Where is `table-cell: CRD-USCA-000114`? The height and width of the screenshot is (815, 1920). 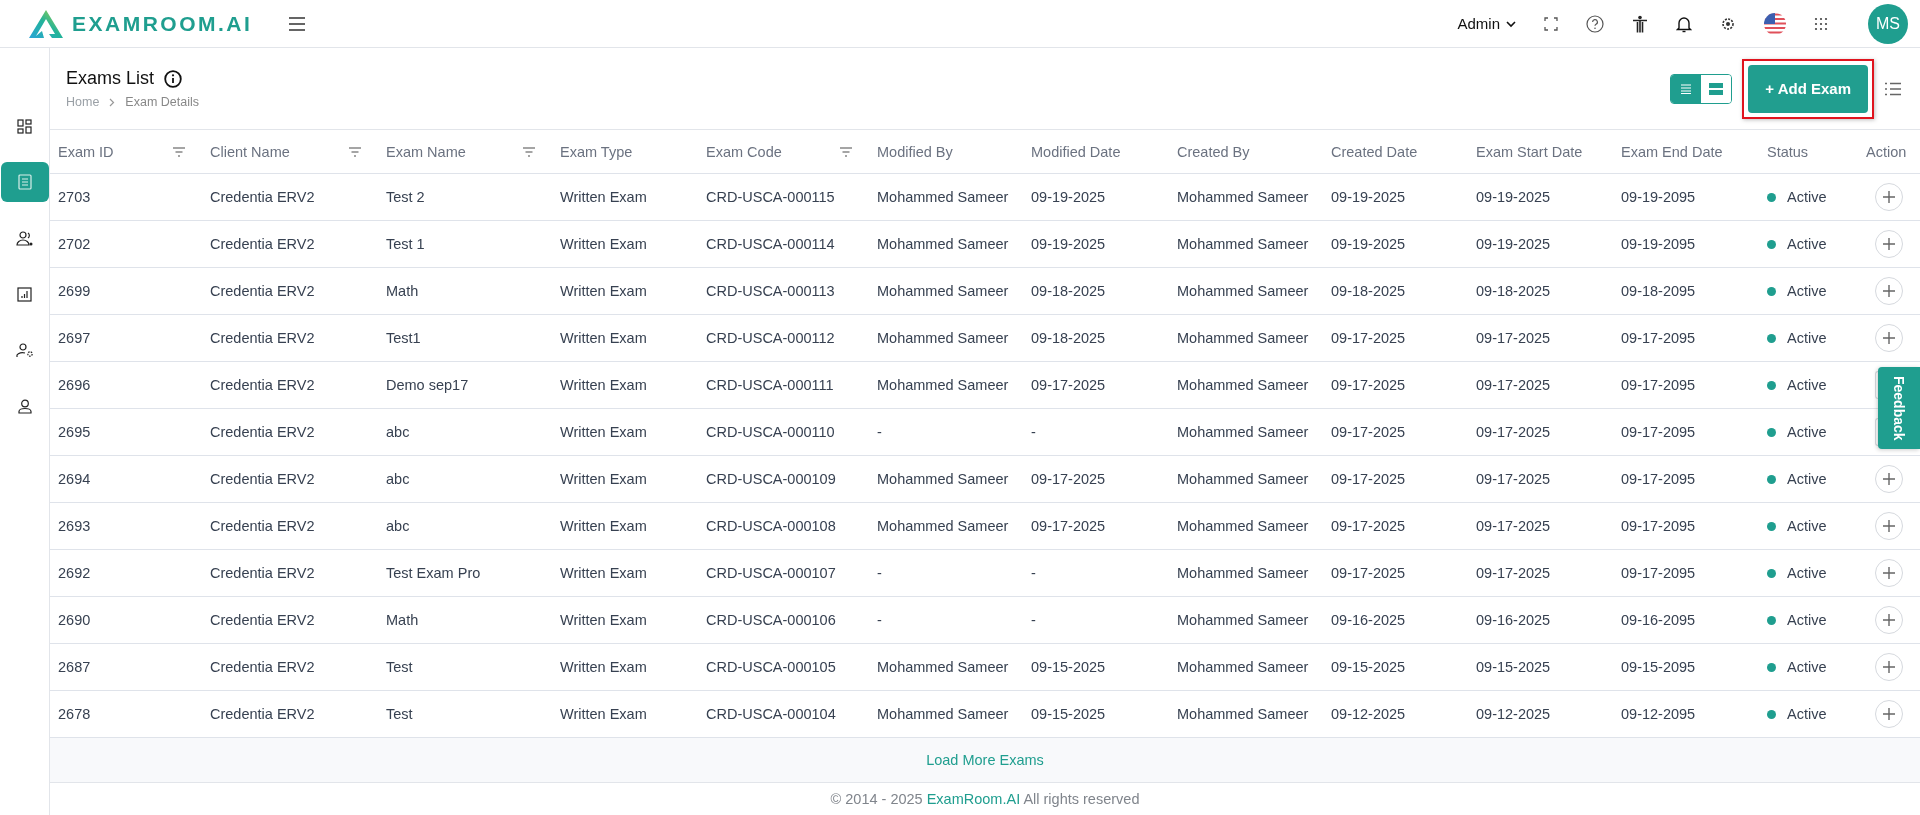
table-cell: CRD-USCA-000114 is located at coordinates (770, 244).